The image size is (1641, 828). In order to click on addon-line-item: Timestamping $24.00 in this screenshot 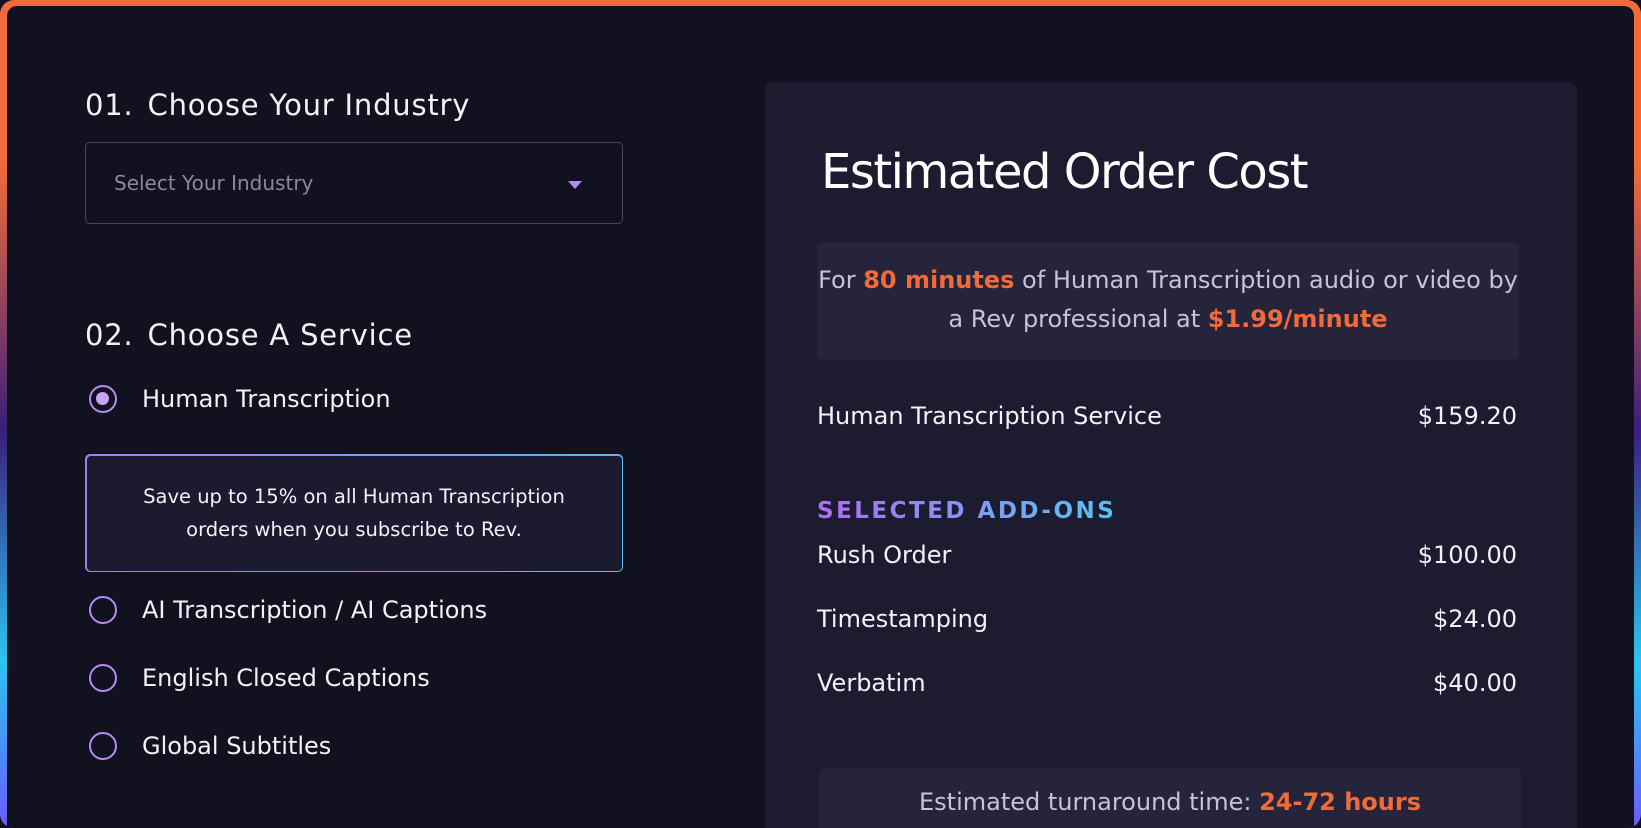, I will do `click(1167, 619)`.